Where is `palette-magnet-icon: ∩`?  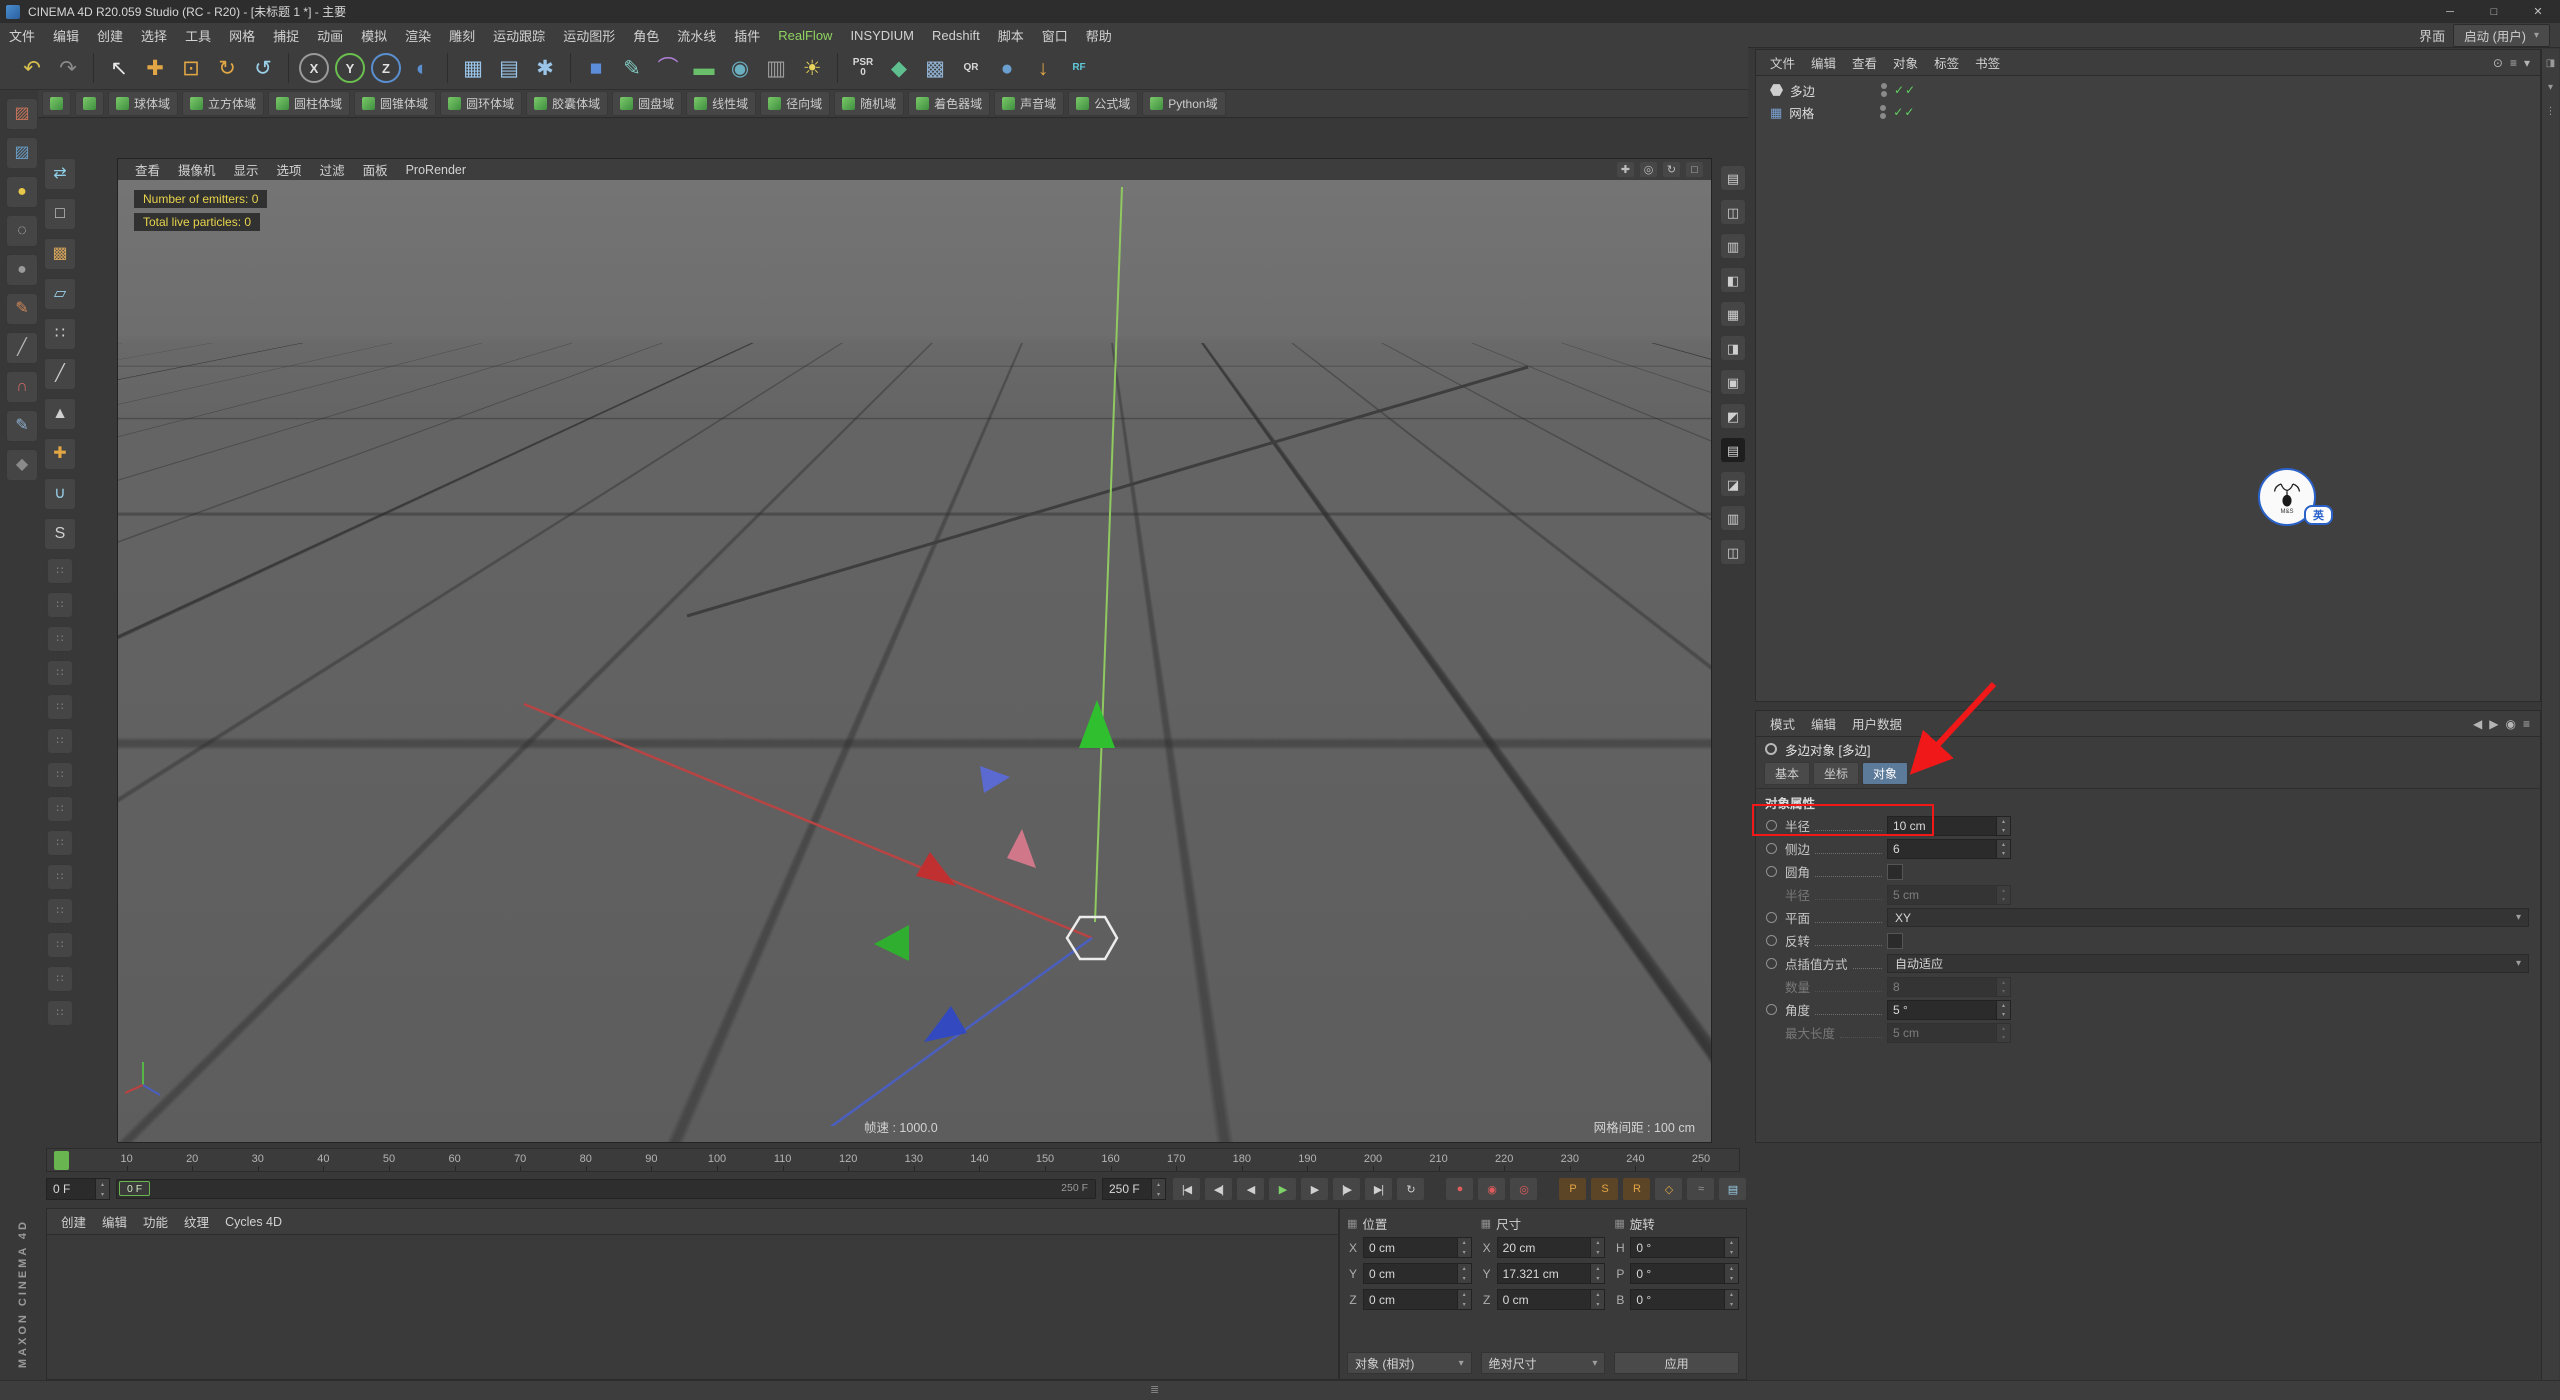
palette-magnet-icon: ∩ is located at coordinates (22, 387).